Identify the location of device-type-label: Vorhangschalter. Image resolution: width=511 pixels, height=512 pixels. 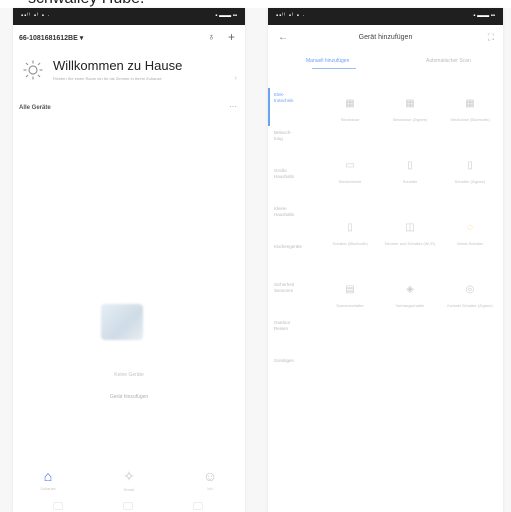
(410, 305).